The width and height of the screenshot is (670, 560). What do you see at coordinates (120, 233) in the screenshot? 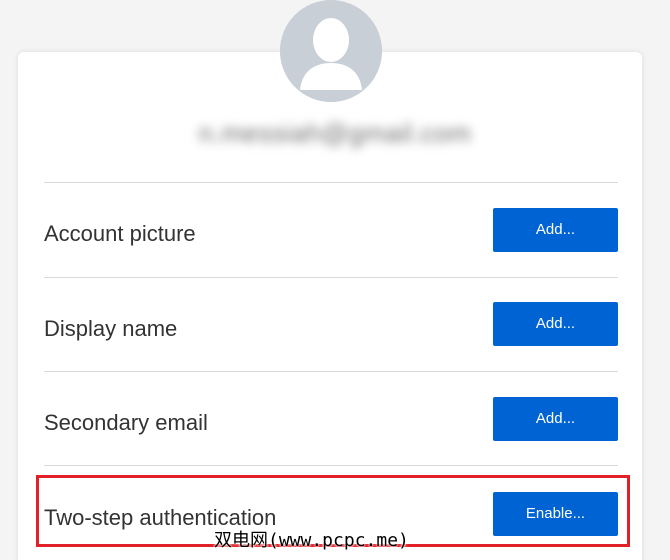
I see `account-picture-label: Account picture` at bounding box center [120, 233].